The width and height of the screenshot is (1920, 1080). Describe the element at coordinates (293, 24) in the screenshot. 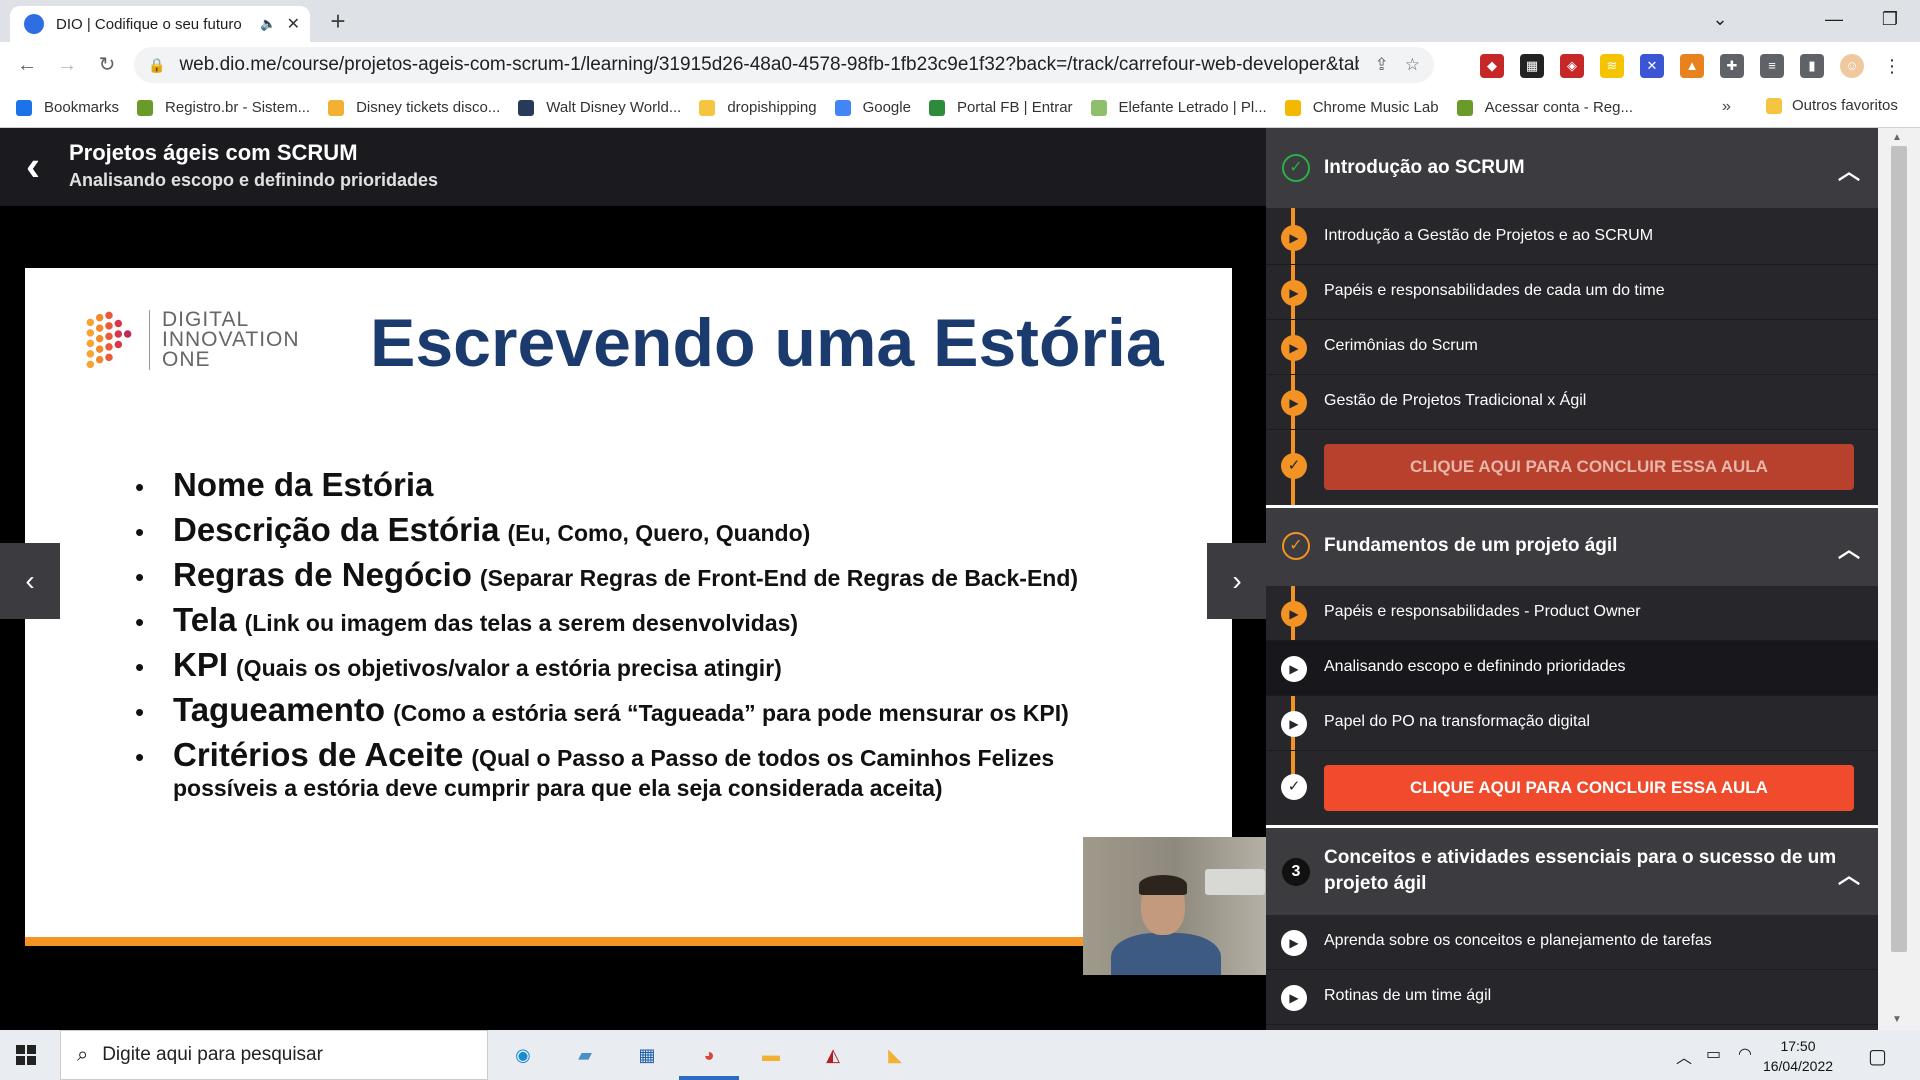

I see `close-tab-icon: ✕` at that location.